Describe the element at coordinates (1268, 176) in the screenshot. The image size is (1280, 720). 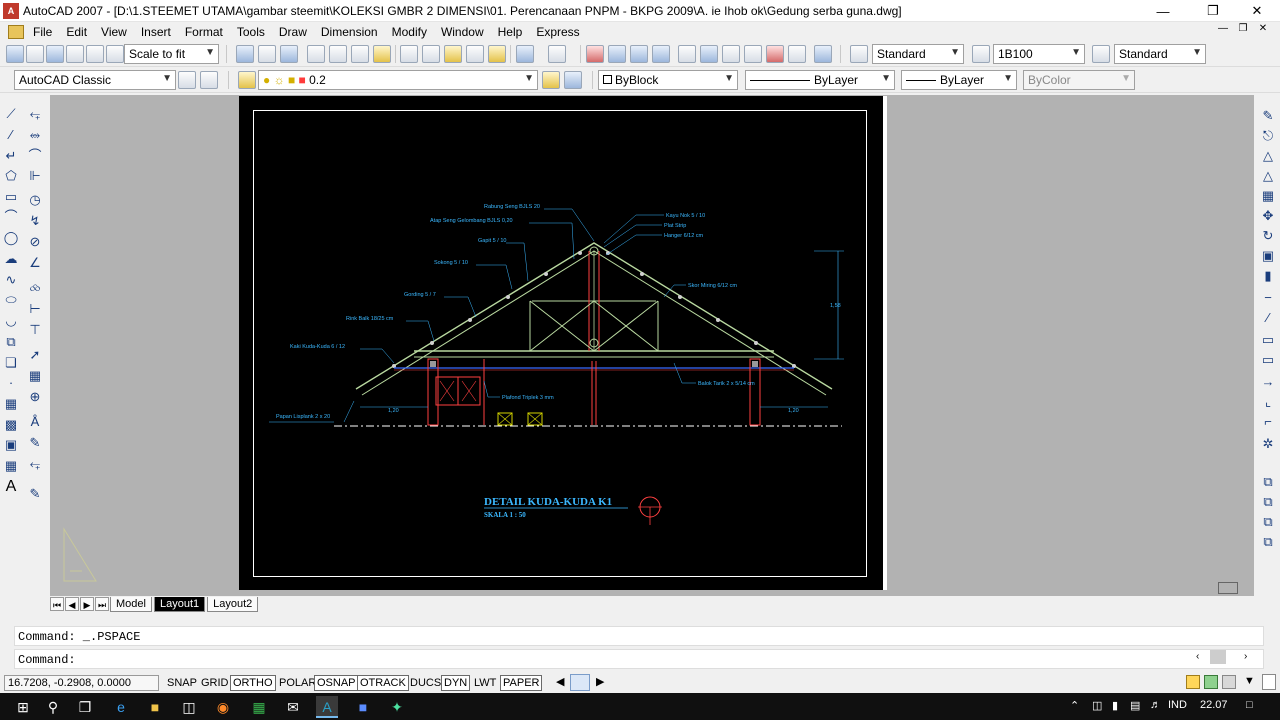
I see `offset-icon: △` at that location.